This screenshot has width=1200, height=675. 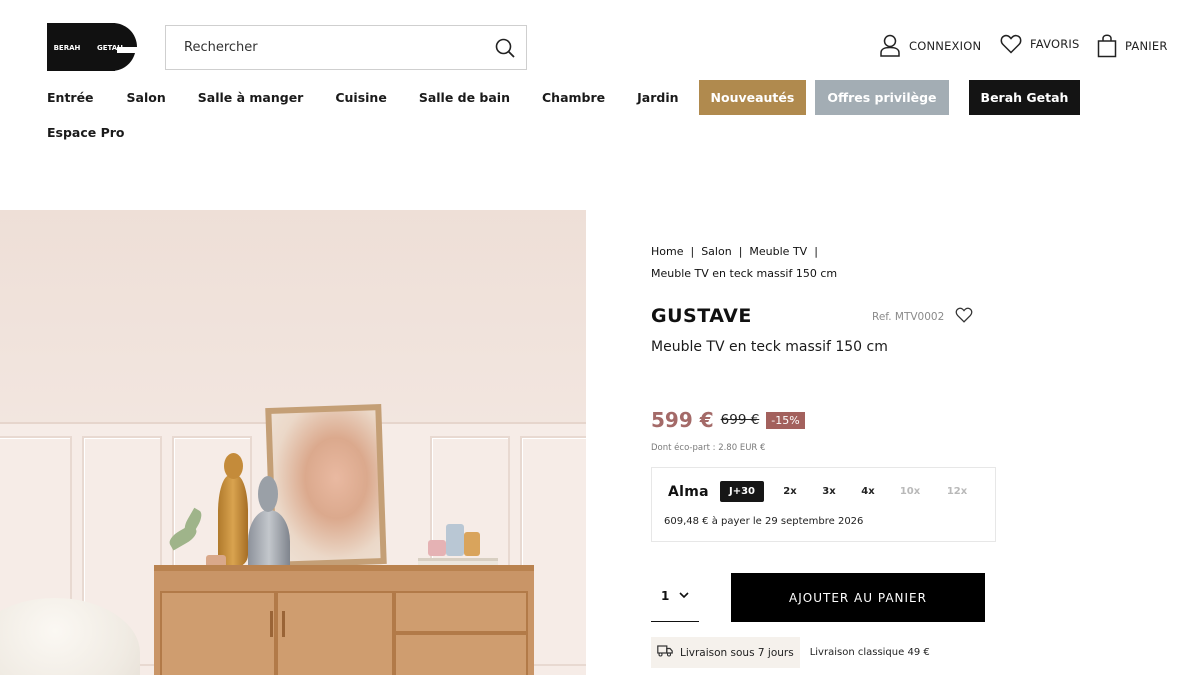 What do you see at coordinates (829, 491) in the screenshot?
I see `alma-option-3x: 3x` at bounding box center [829, 491].